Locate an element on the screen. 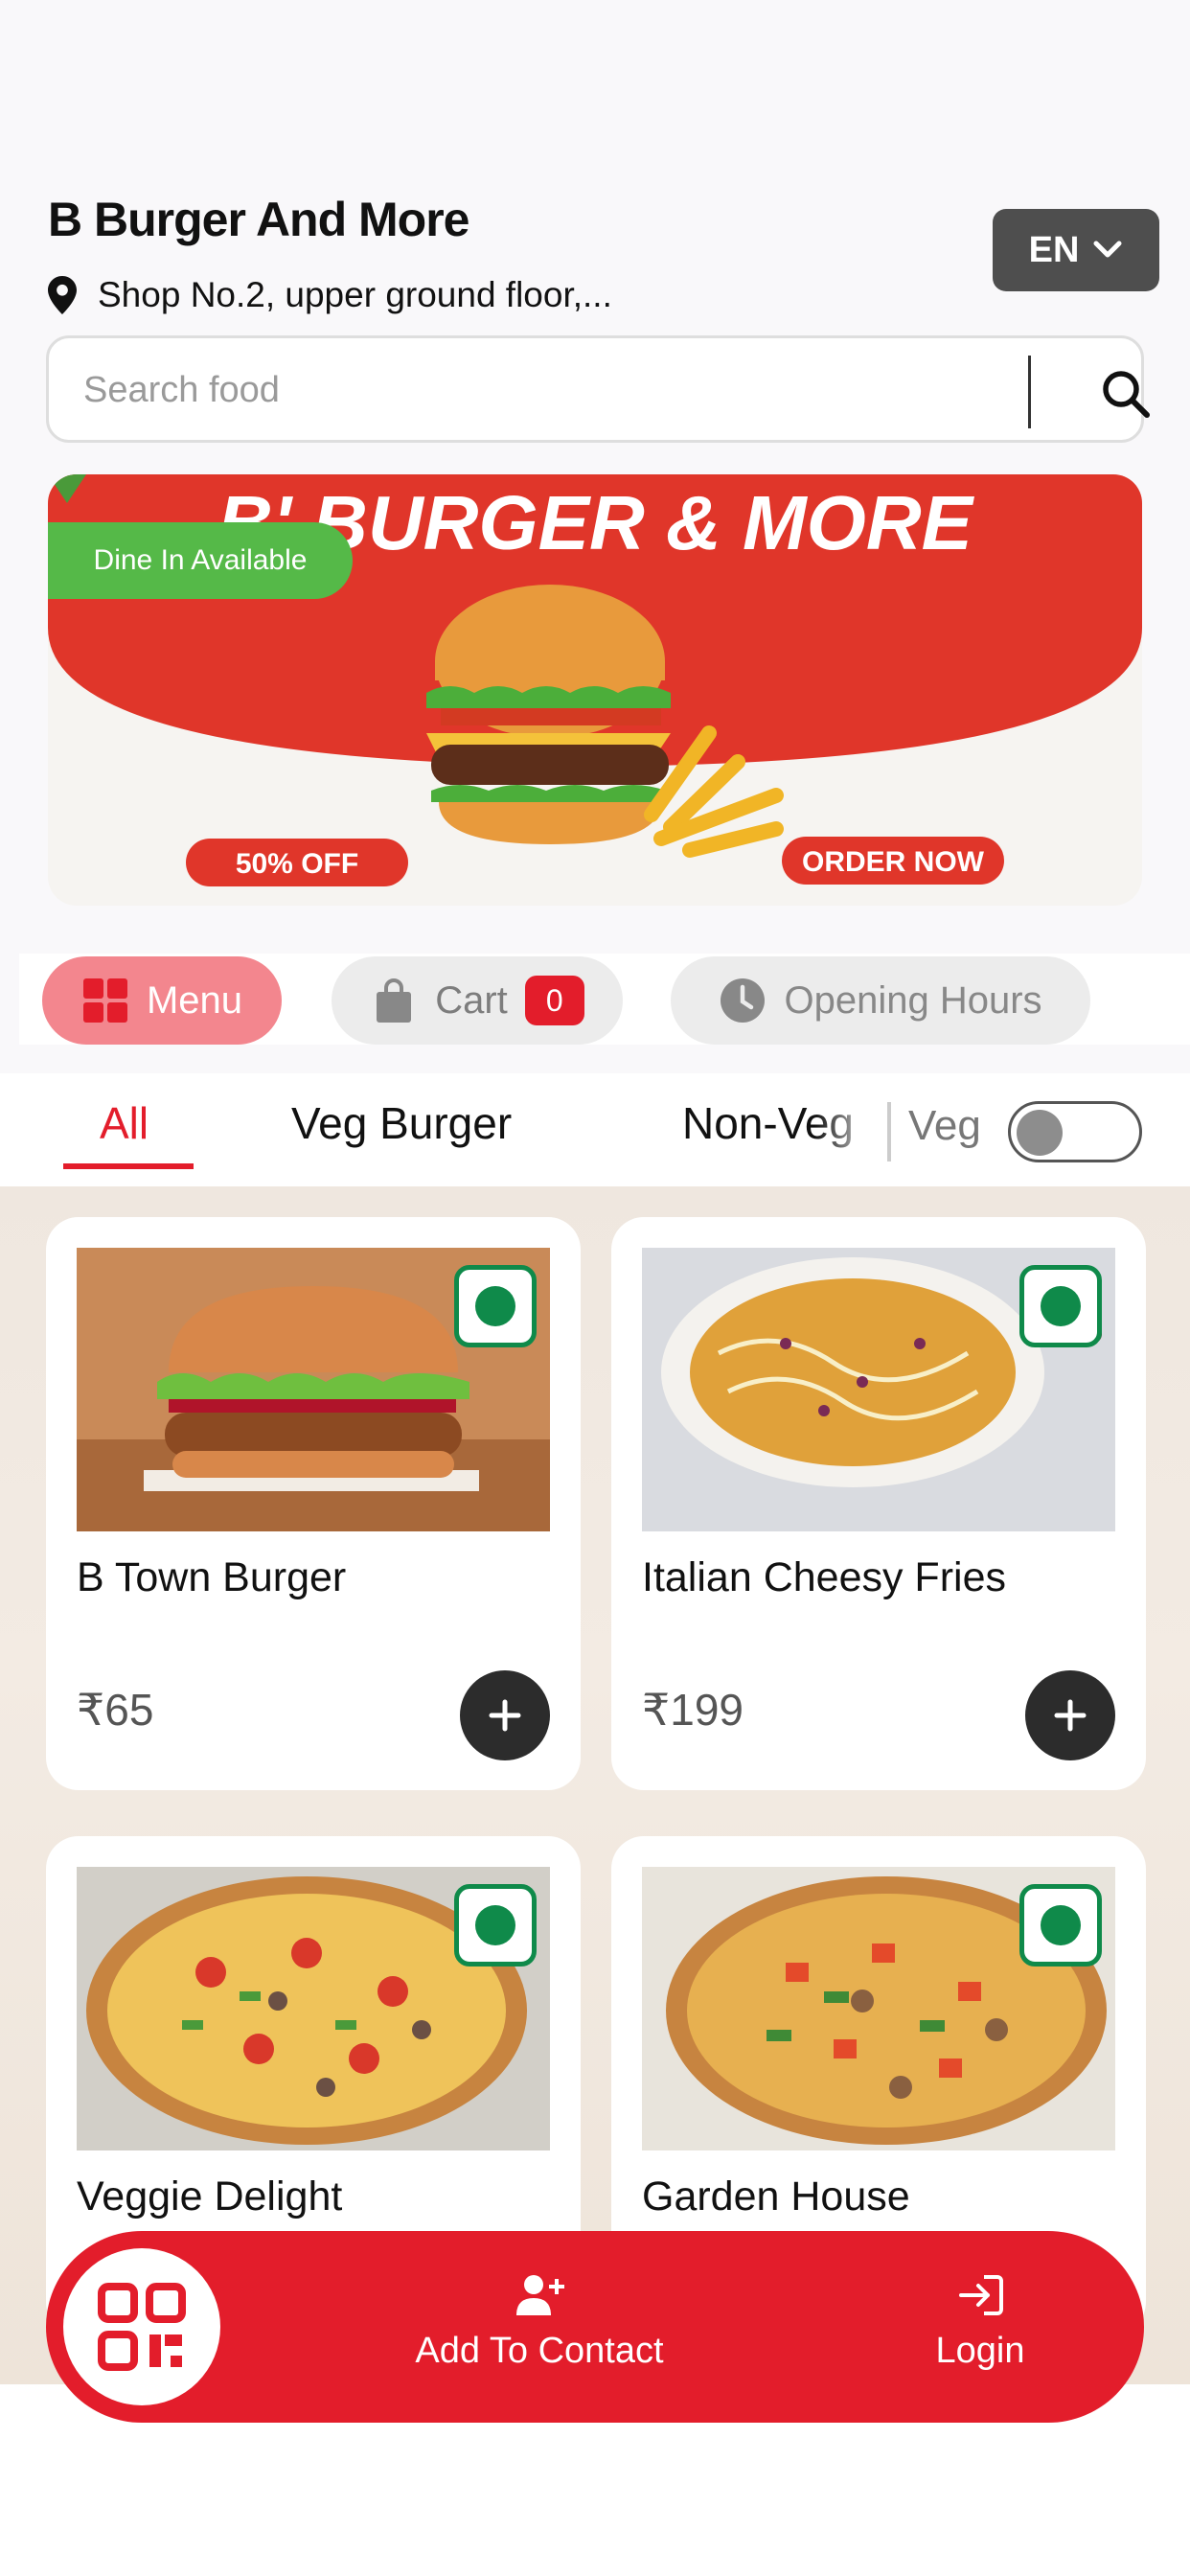 The width and height of the screenshot is (1190, 2576). search-icon is located at coordinates (1126, 394).